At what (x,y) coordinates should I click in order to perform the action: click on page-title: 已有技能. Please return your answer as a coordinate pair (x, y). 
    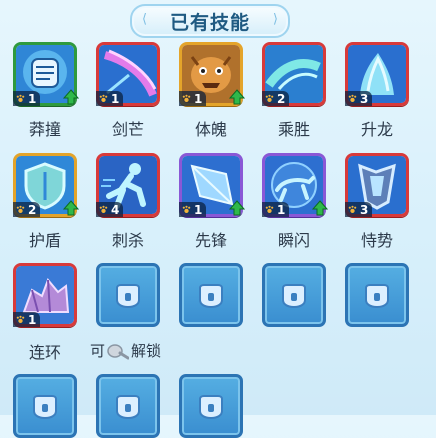
    Looking at the image, I should click on (209, 22).